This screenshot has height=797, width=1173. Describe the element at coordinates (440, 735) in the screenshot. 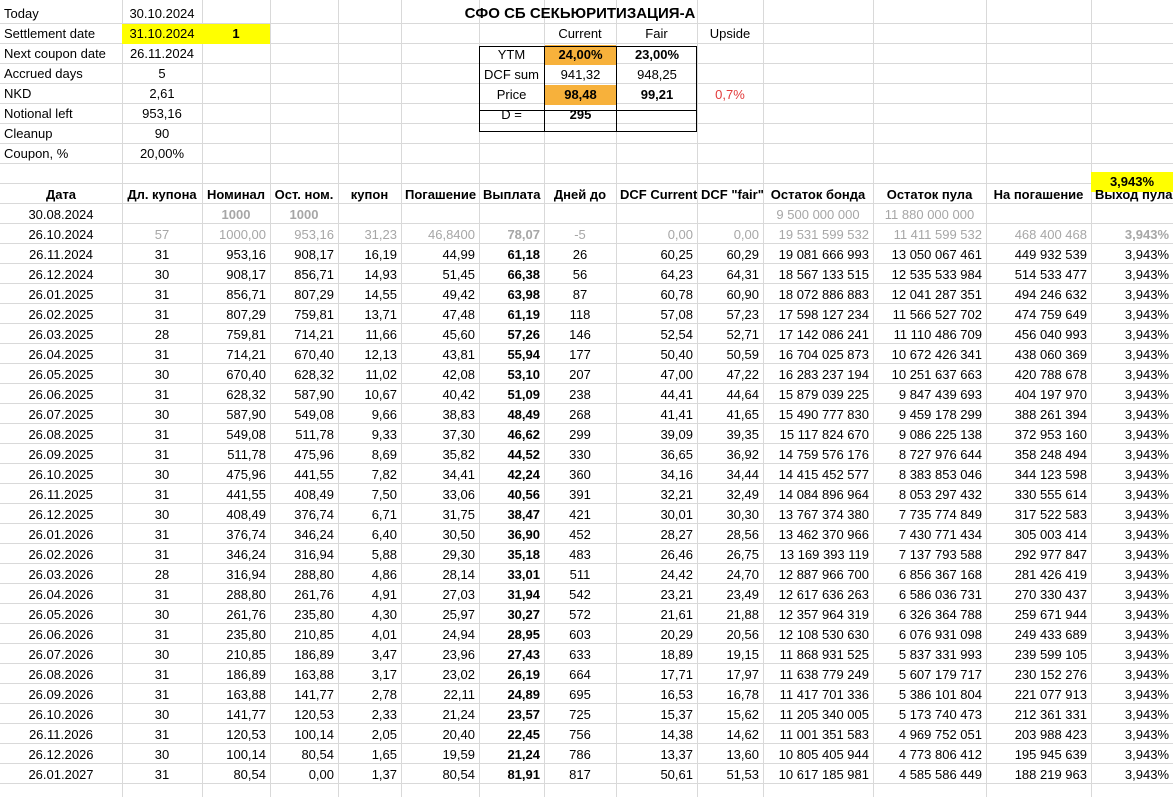

I see `table-cell: 20,40` at that location.